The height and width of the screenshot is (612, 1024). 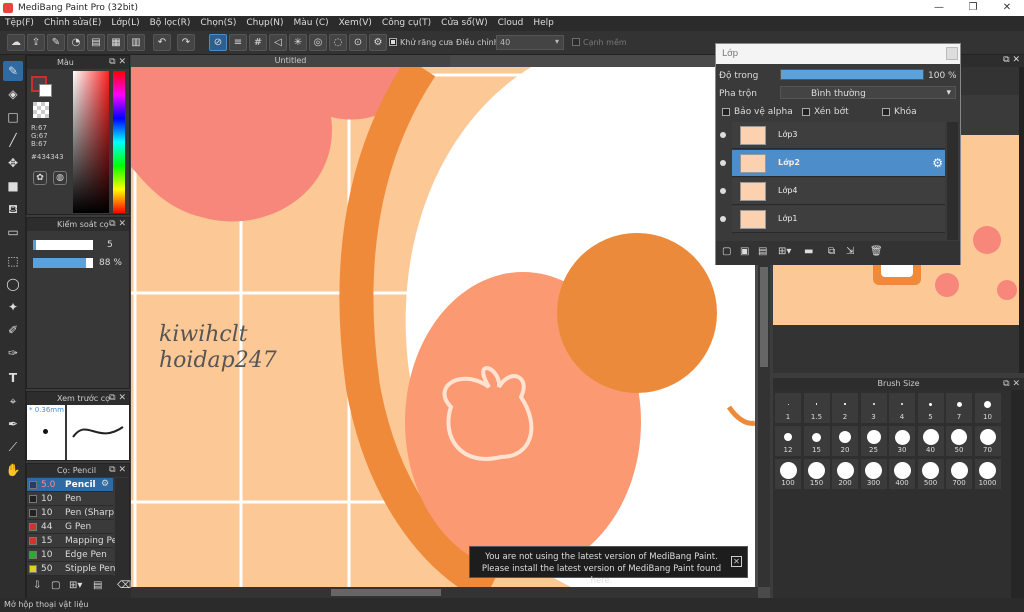 What do you see at coordinates (16, 42) in the screenshot?
I see `cloud-icon: ☁` at bounding box center [16, 42].